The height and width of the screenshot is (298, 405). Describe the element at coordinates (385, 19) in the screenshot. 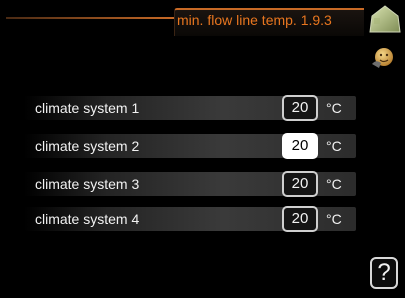

I see `home-icon` at that location.